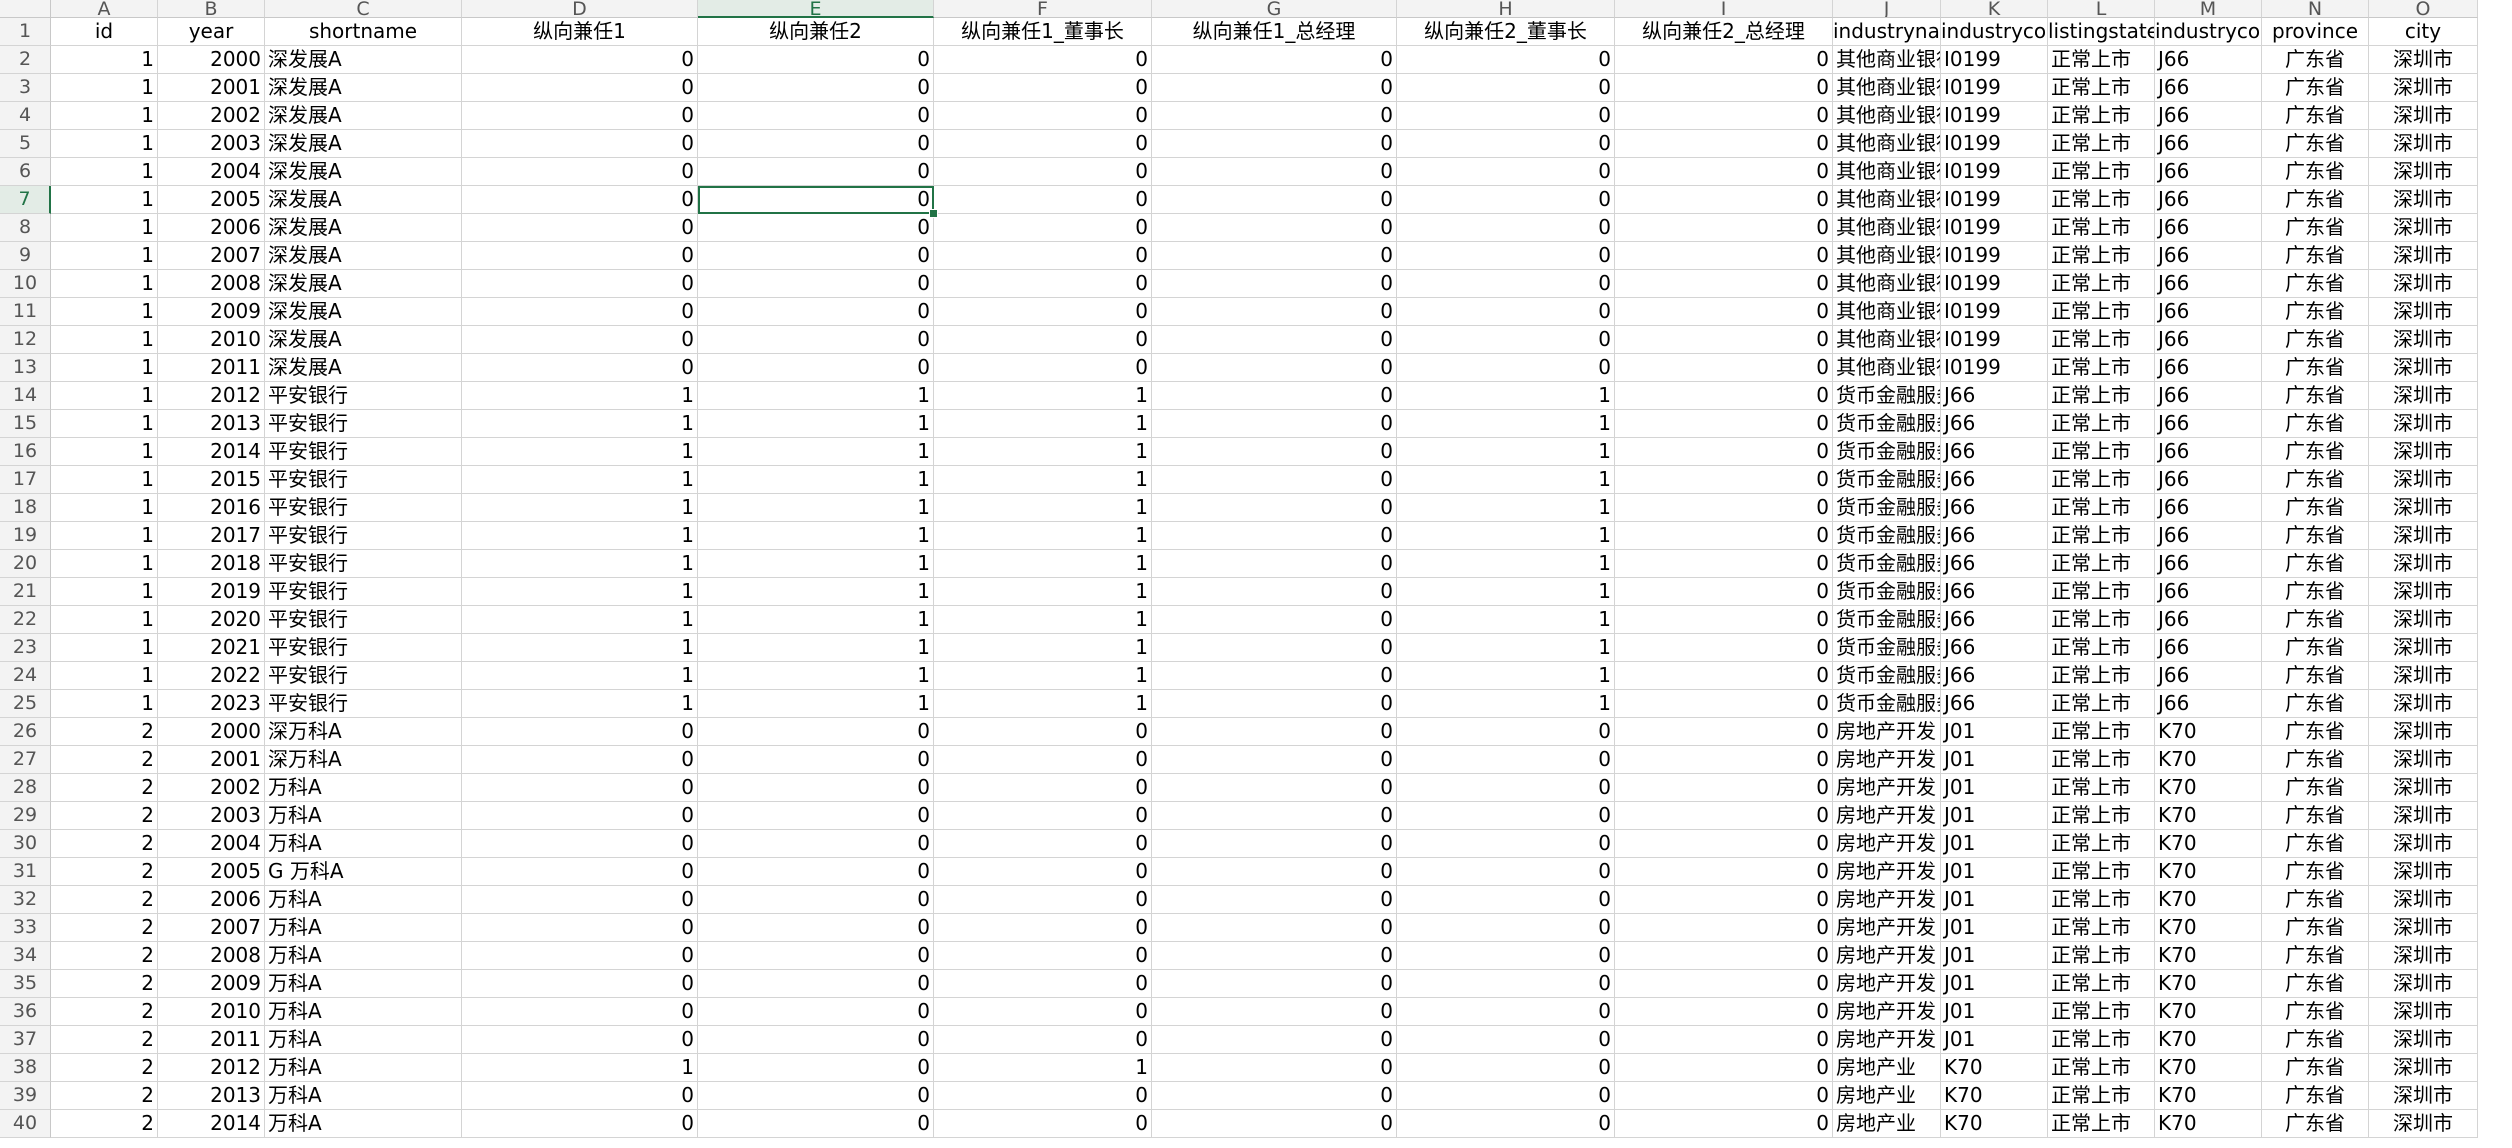  I want to click on data-cell: J01, so click(1994, 760).